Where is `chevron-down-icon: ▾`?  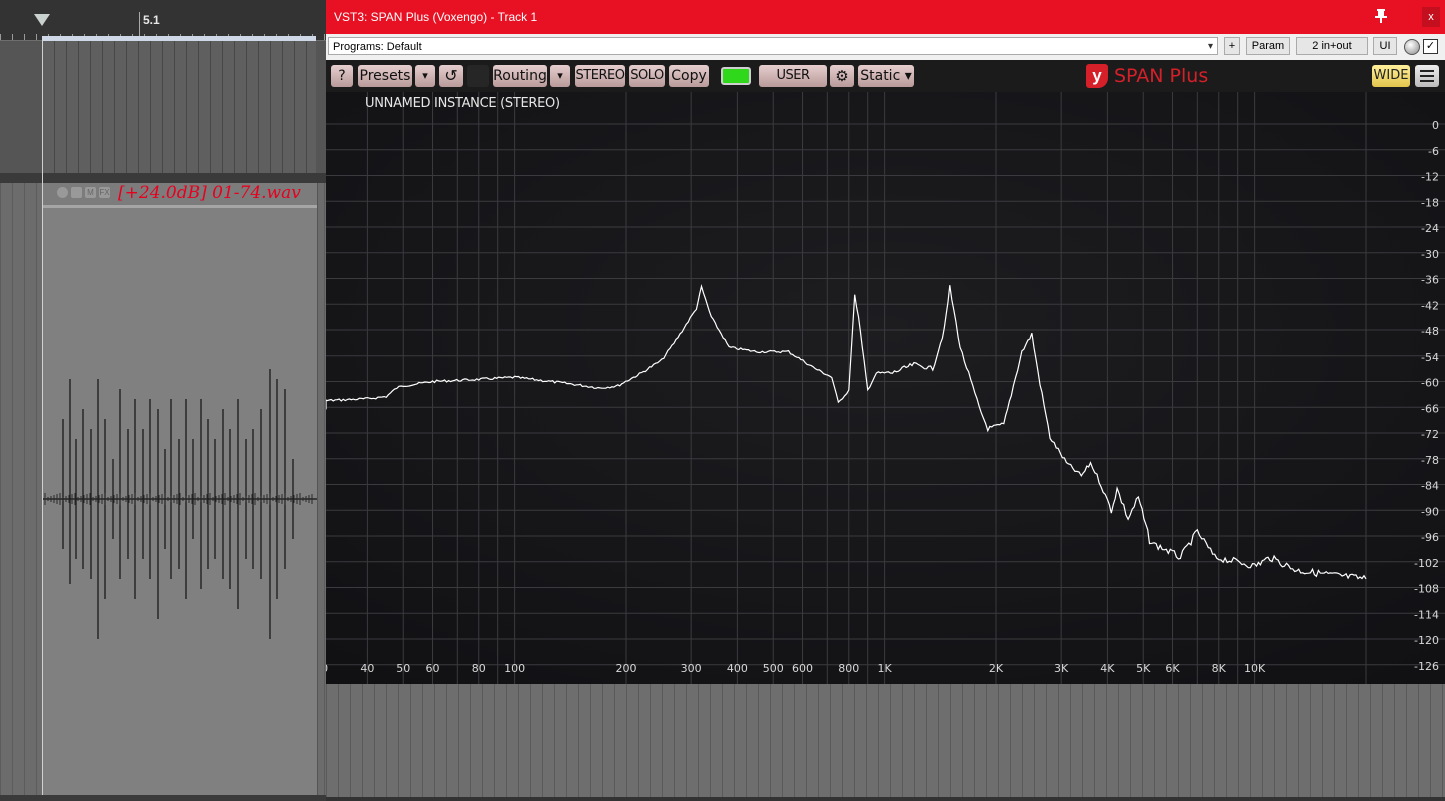 chevron-down-icon: ▾ is located at coordinates (1210, 46).